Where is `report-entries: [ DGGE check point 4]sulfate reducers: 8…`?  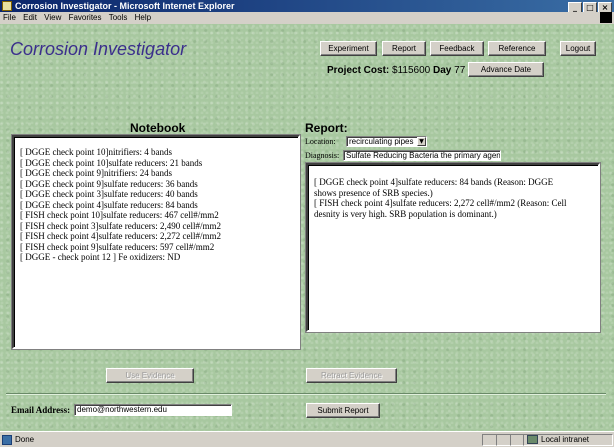
report-entries: [ DGGE check point 4]sulfate reducers: 8… is located at coordinates (453, 192).